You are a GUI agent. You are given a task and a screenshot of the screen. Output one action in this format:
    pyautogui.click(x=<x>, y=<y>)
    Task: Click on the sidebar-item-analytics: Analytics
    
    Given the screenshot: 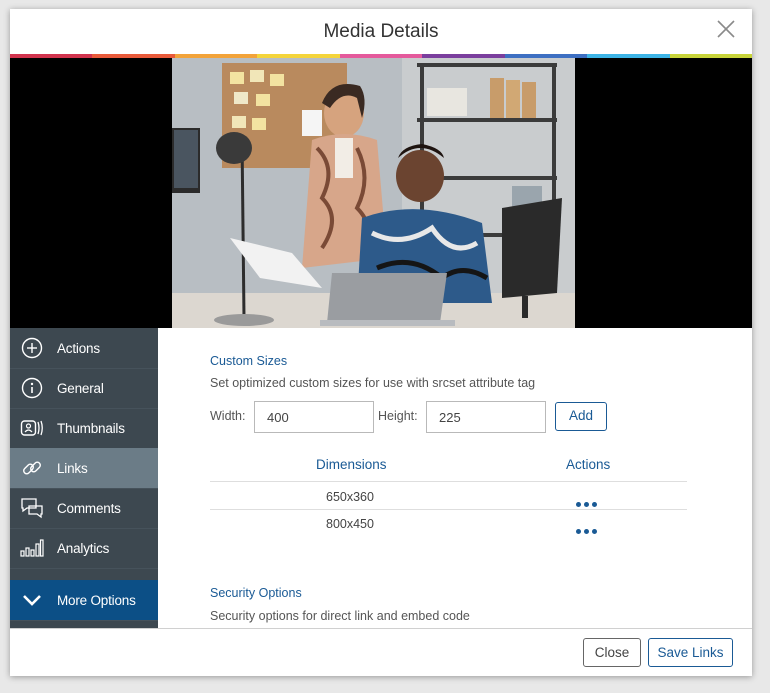 What is the action you would take?
    pyautogui.click(x=84, y=548)
    